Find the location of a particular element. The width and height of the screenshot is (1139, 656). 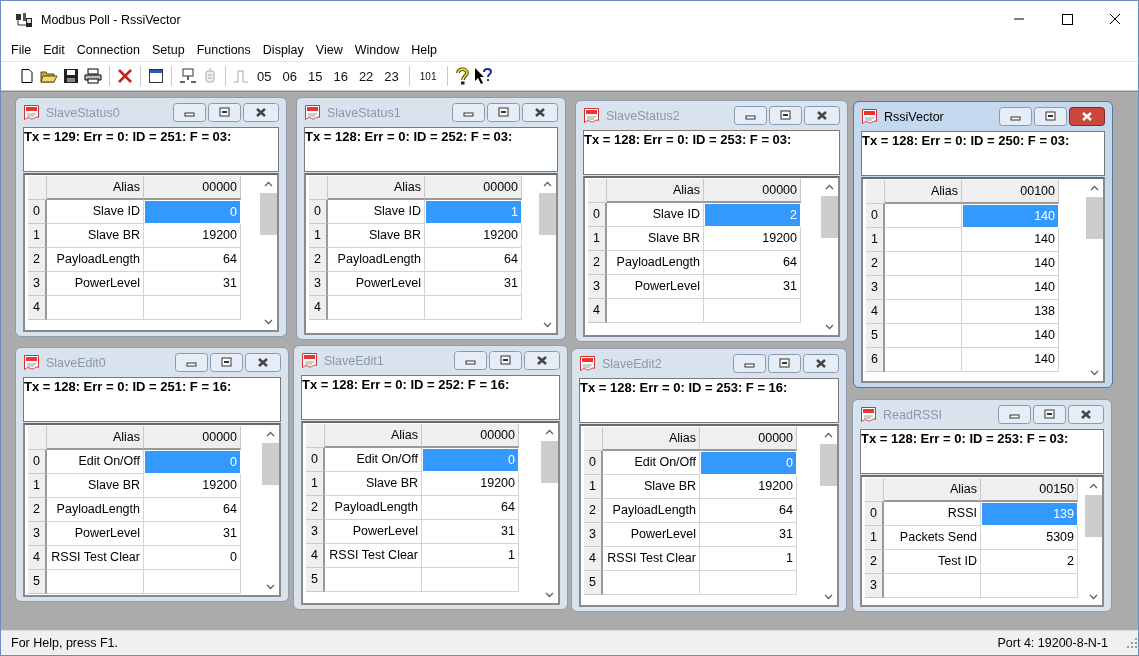

menu-item: Functions is located at coordinates (223, 50).